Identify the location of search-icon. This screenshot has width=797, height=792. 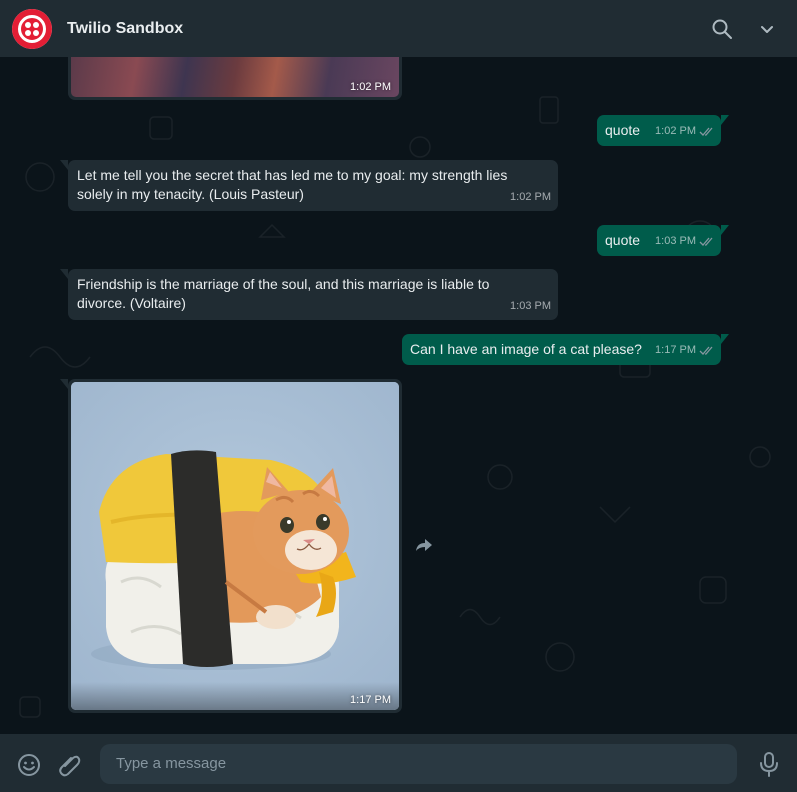
(722, 29).